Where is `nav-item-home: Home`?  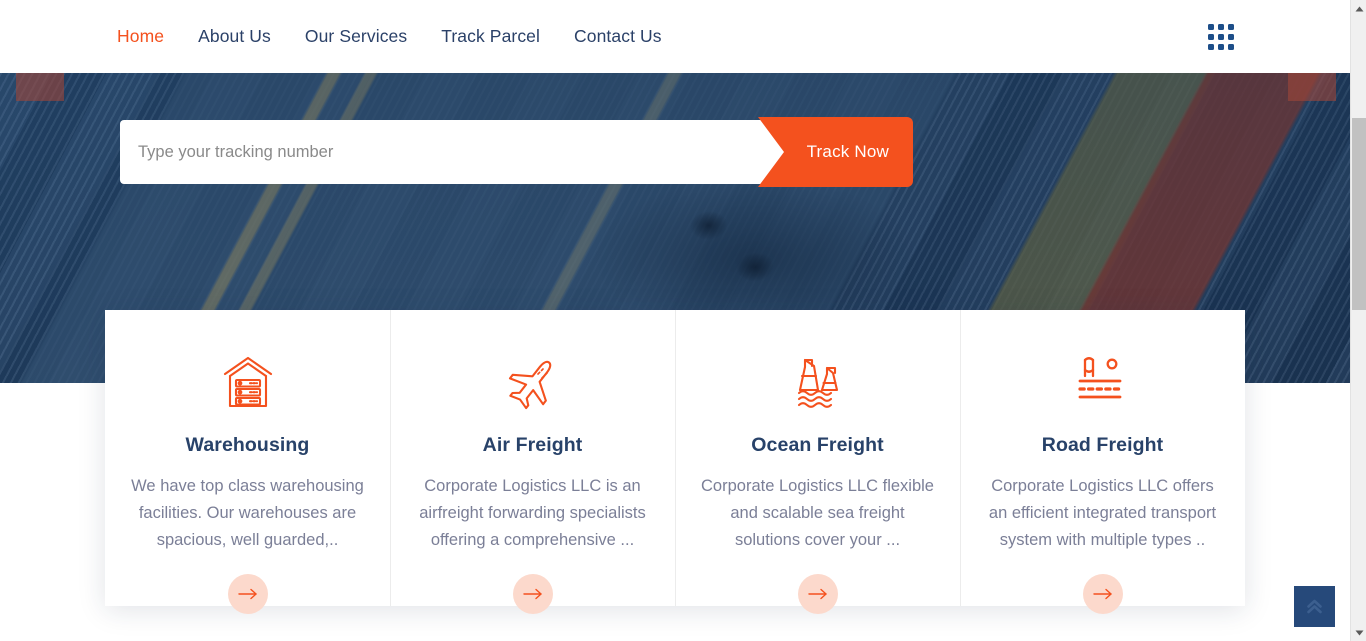
nav-item-home: Home is located at coordinates (149, 36).